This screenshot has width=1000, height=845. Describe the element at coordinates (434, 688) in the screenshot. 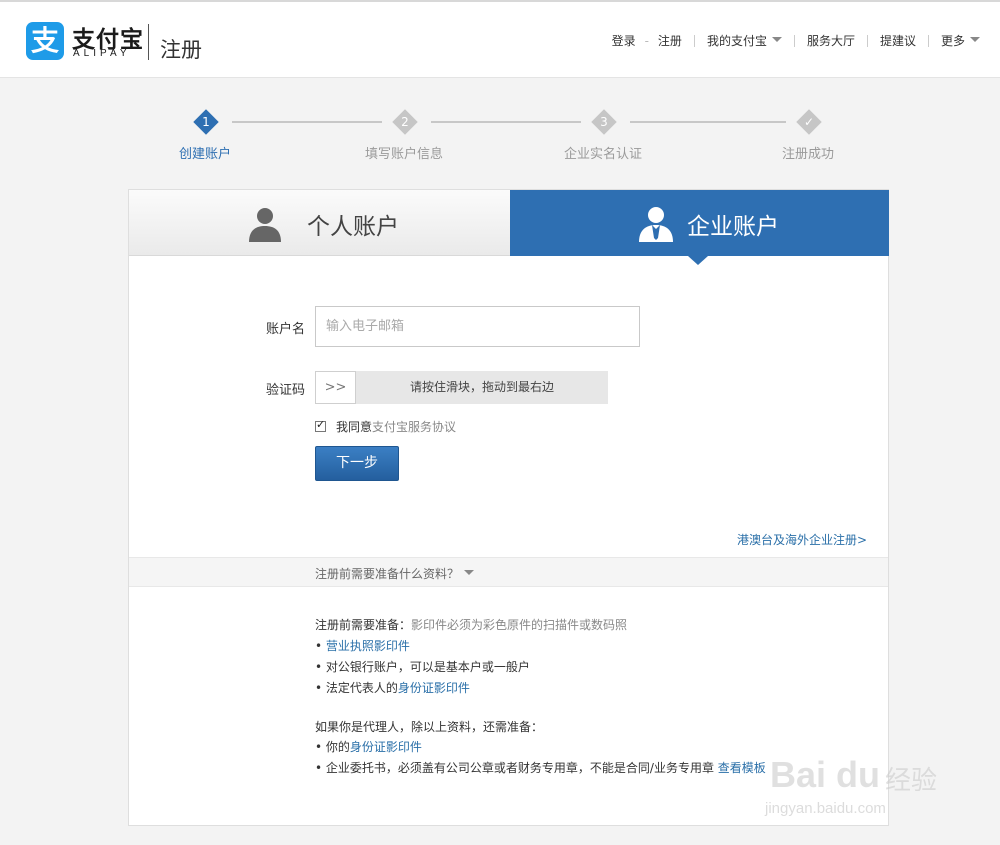

I see `id-card-link: 身份证影印件` at that location.